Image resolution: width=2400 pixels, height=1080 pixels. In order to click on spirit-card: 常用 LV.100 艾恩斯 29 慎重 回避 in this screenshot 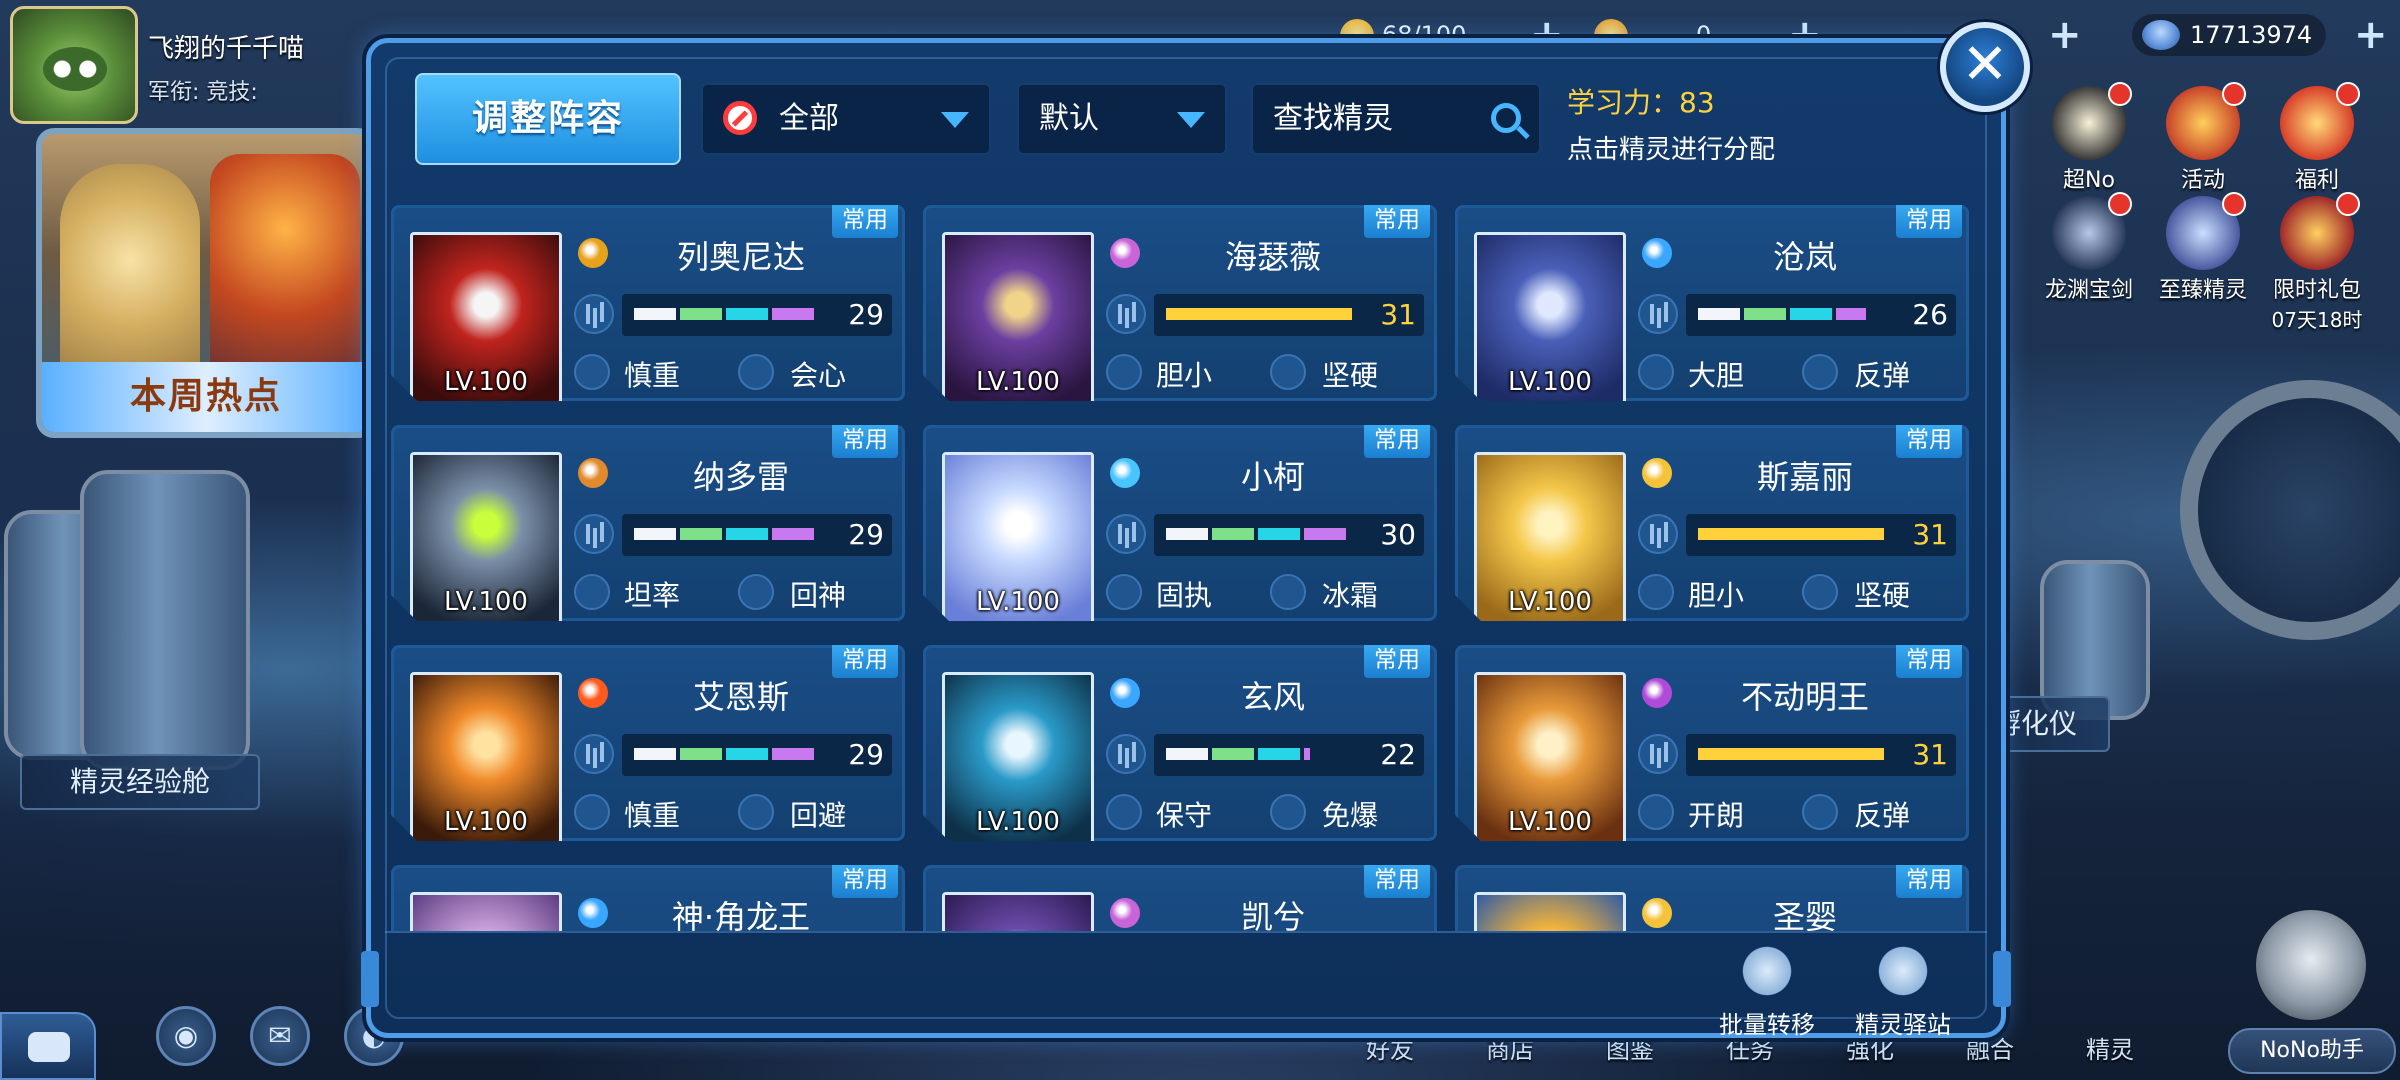, I will do `click(648, 743)`.